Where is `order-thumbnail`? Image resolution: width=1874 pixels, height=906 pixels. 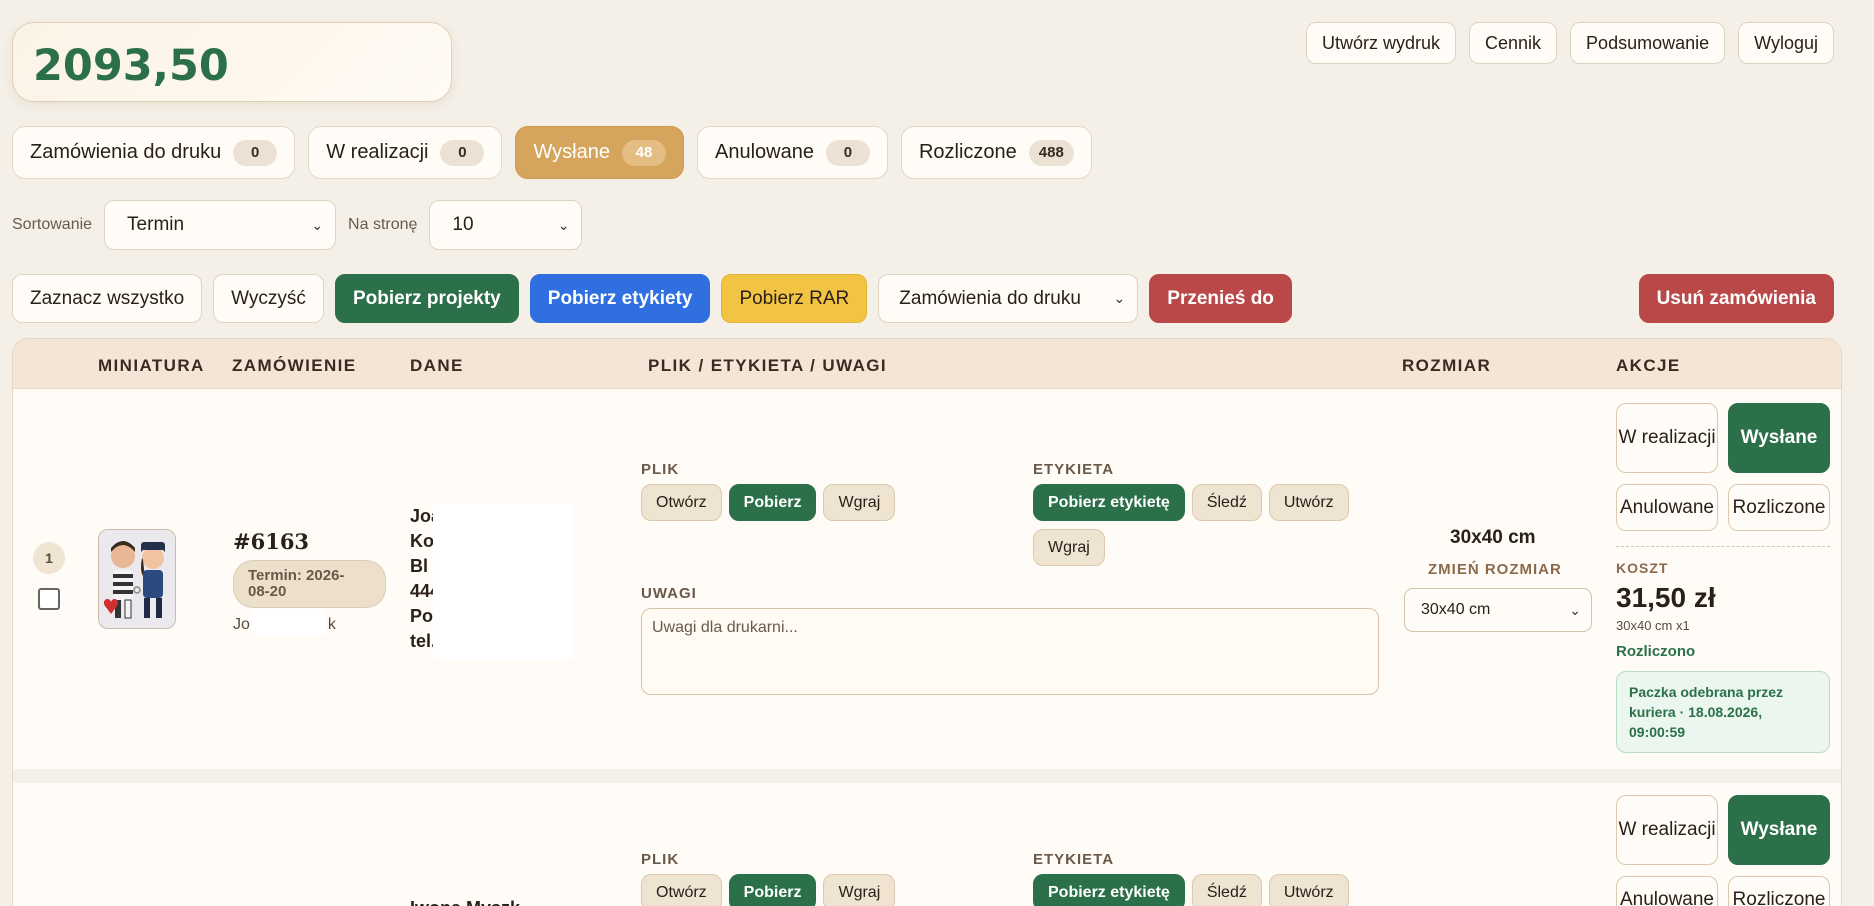
order-thumbnail is located at coordinates (137, 579).